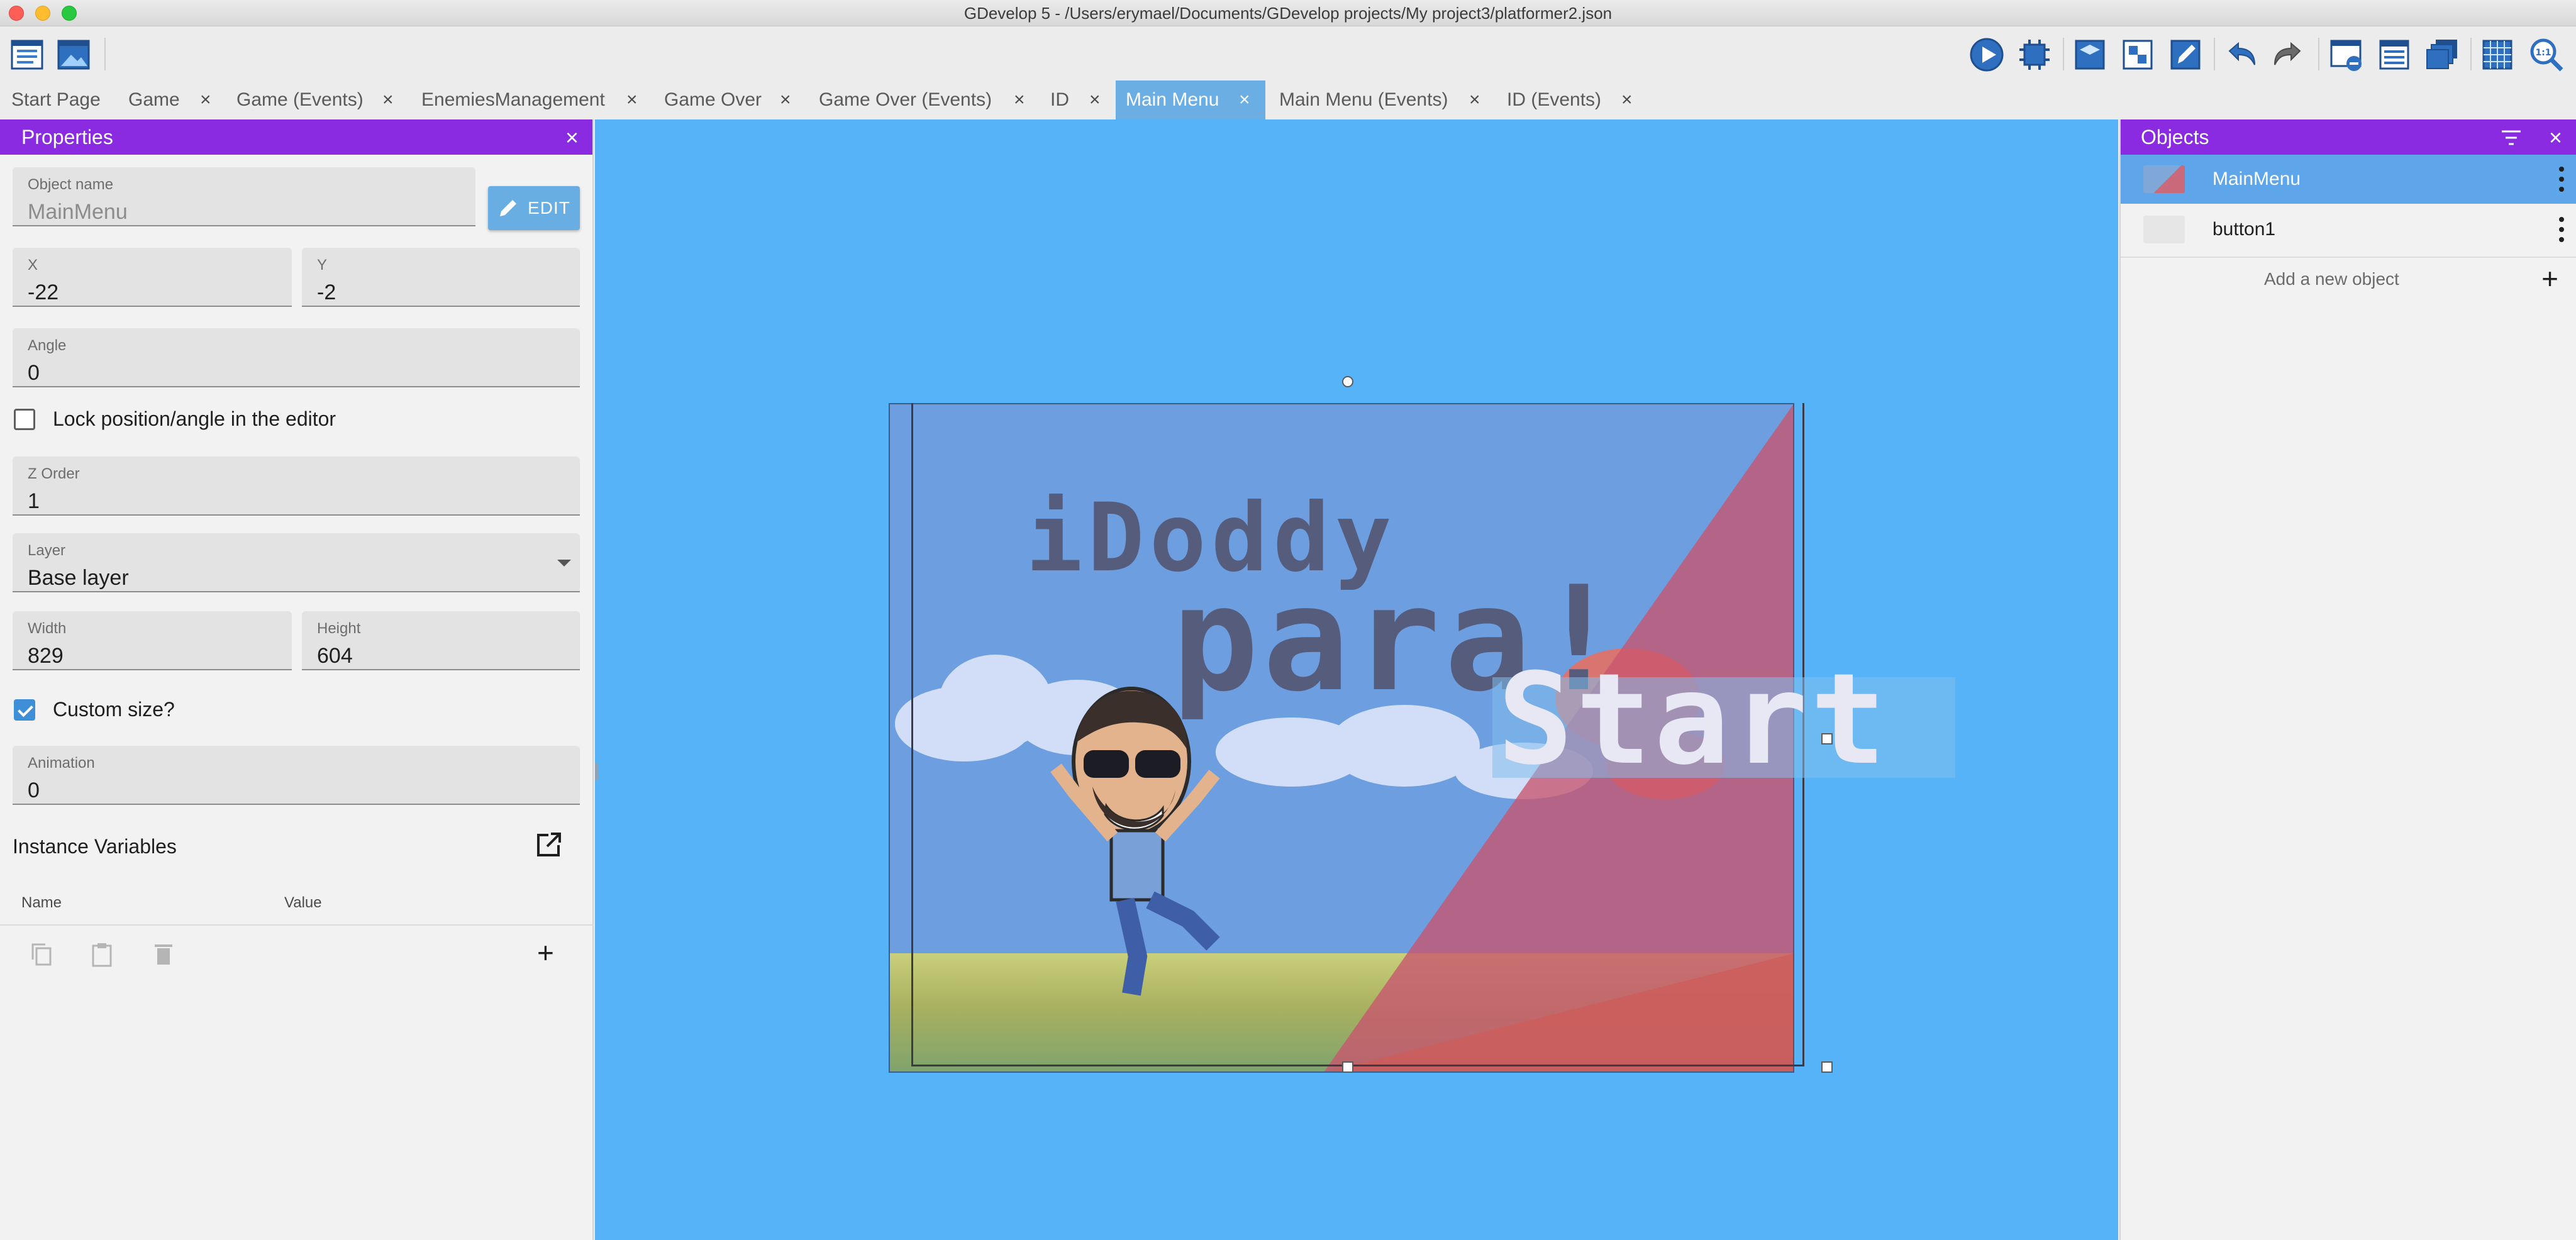 The image size is (2576, 1240). Describe the element at coordinates (296, 357) in the screenshot. I see `angle-field: Angle 0` at that location.